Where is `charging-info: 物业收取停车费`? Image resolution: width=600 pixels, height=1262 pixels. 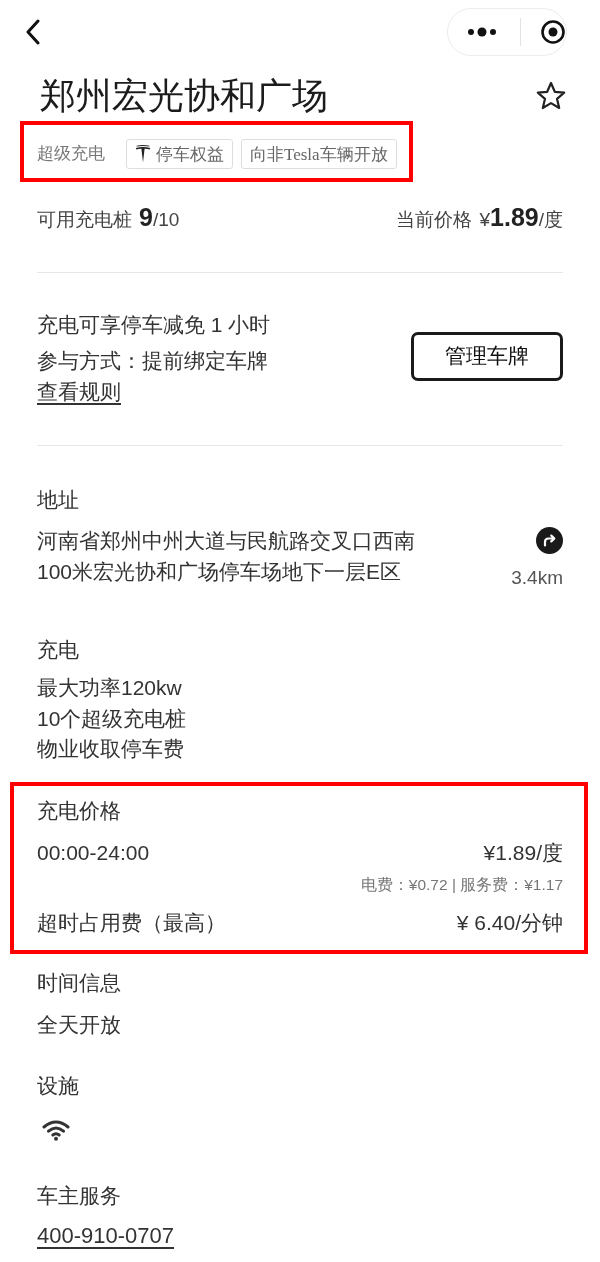
charging-info: 物业收取停车费 is located at coordinates (111, 749).